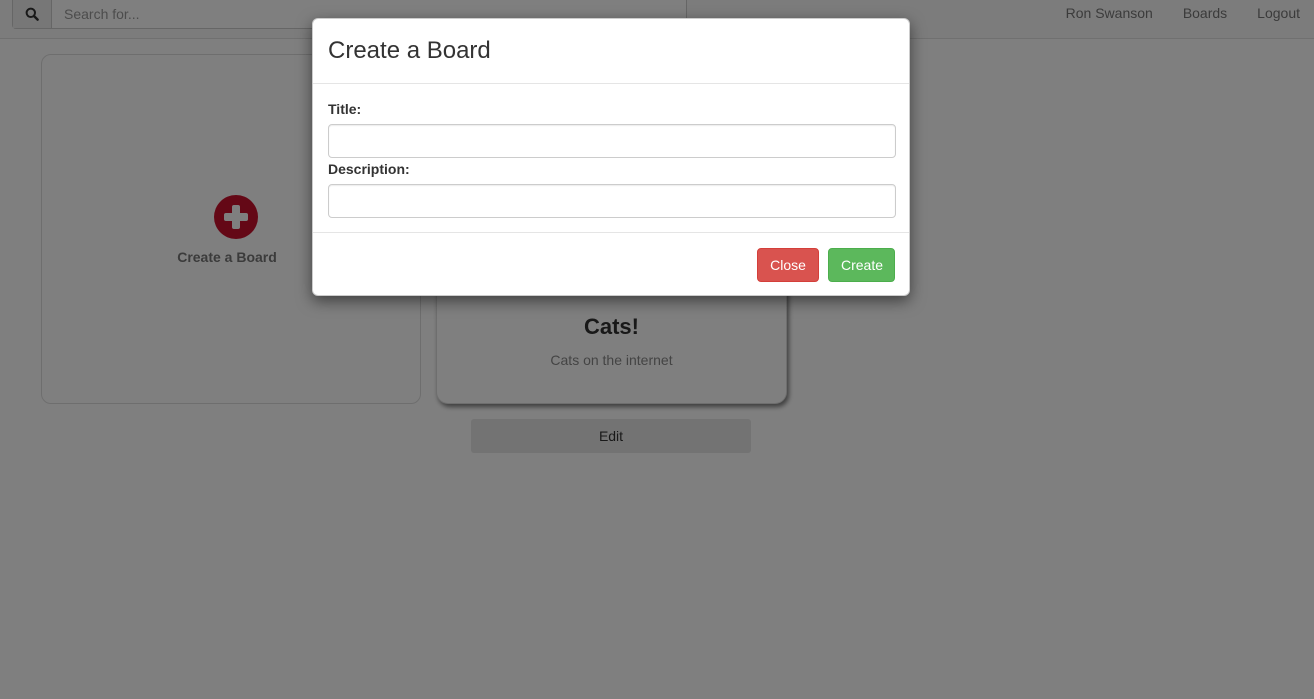  Describe the element at coordinates (409, 50) in the screenshot. I see `modal-title: Create a Board` at that location.